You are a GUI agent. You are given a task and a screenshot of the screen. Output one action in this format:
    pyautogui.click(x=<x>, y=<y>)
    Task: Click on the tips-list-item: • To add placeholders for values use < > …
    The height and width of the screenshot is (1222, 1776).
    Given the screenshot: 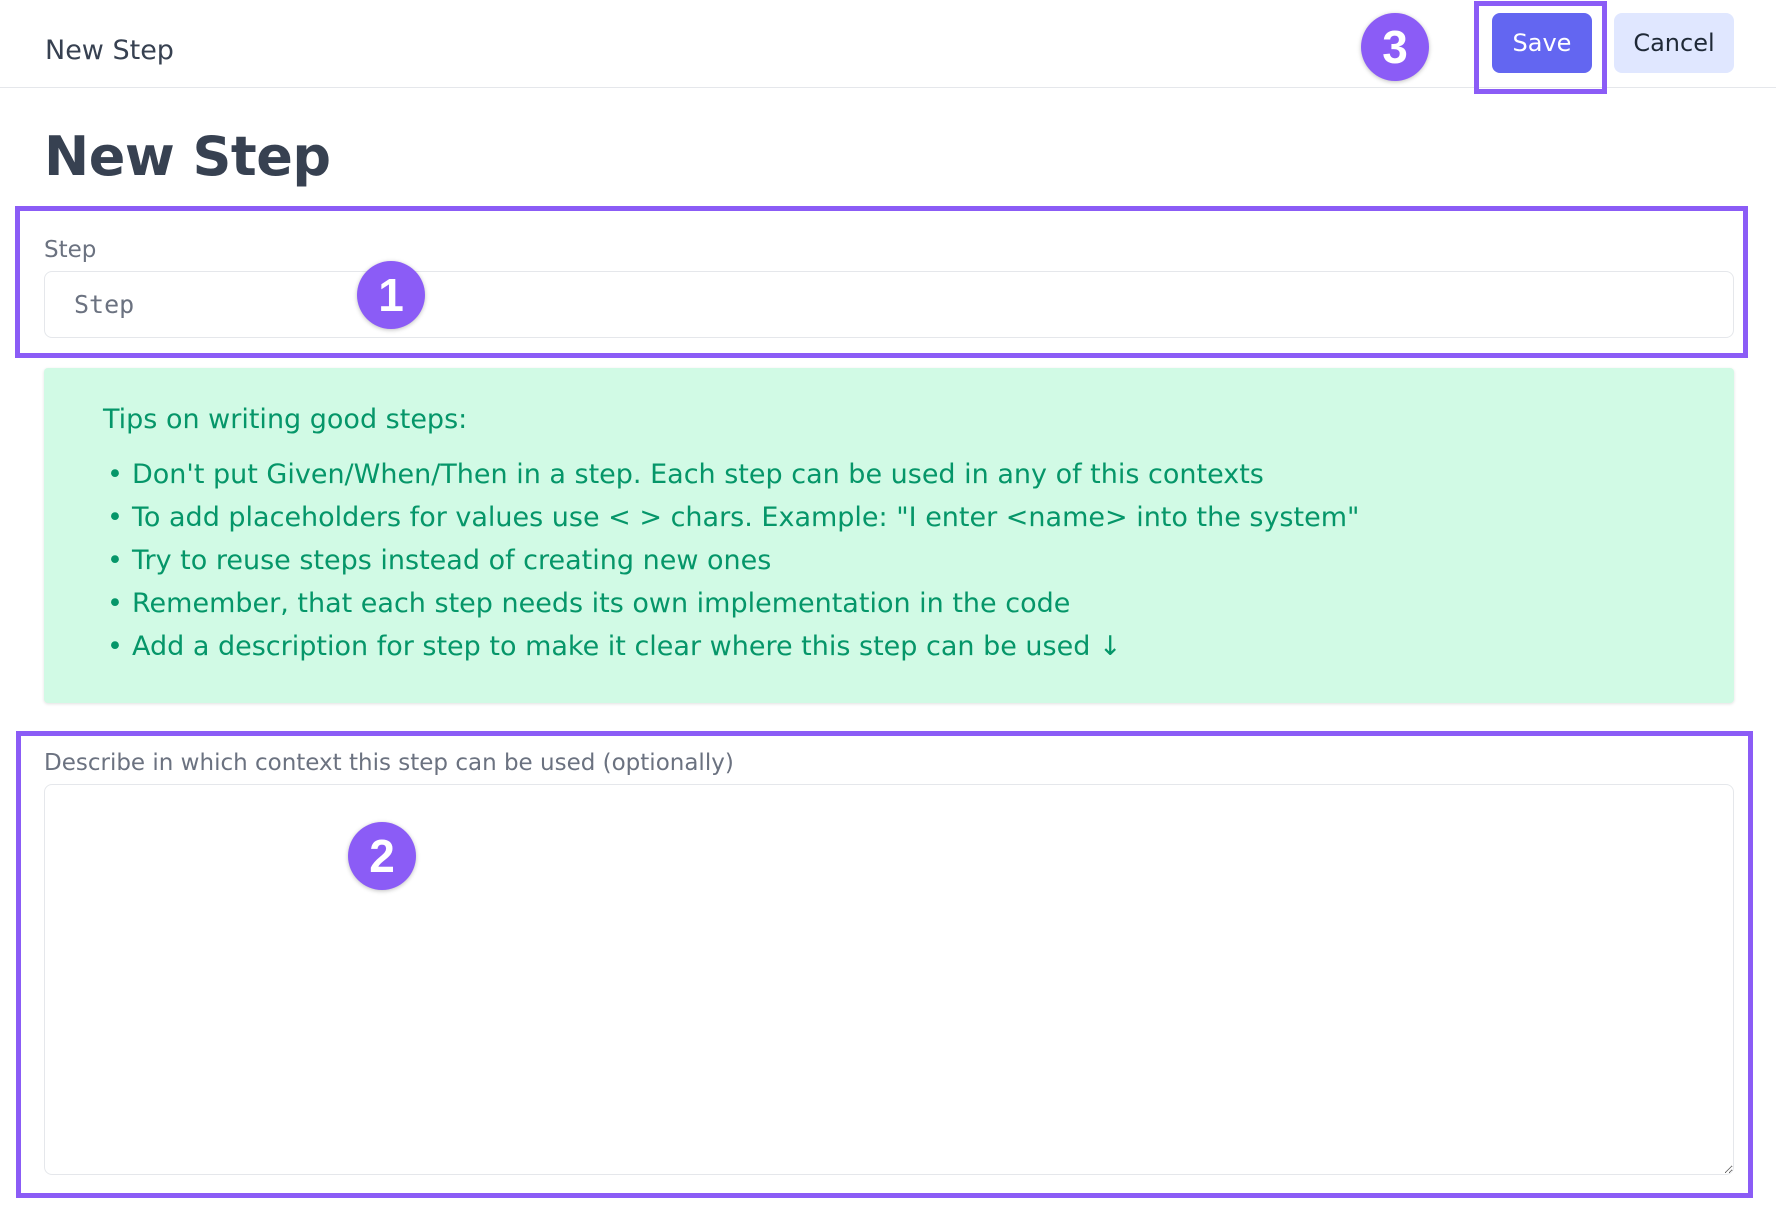 What is the action you would take?
    pyautogui.click(x=918, y=517)
    